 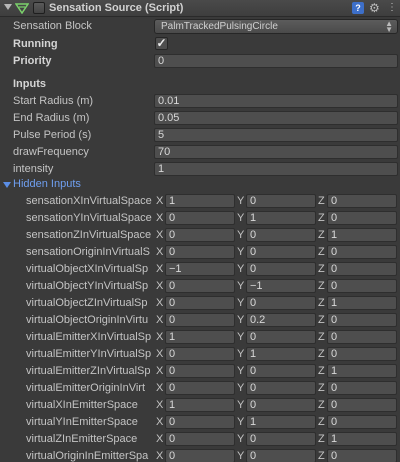 I want to click on inputs-heading: Inputs, so click(x=29, y=84).